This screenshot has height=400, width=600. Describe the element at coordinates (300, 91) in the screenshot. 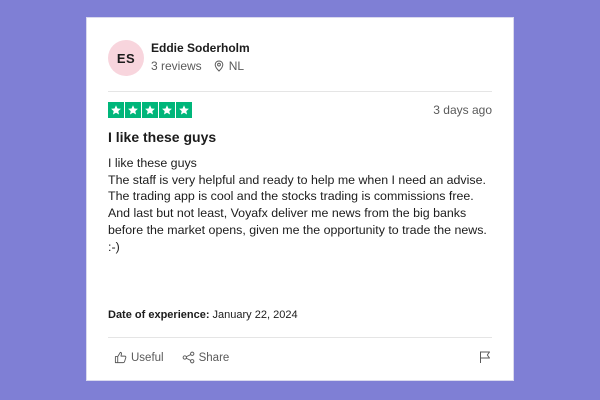

I see `header-divider` at that location.